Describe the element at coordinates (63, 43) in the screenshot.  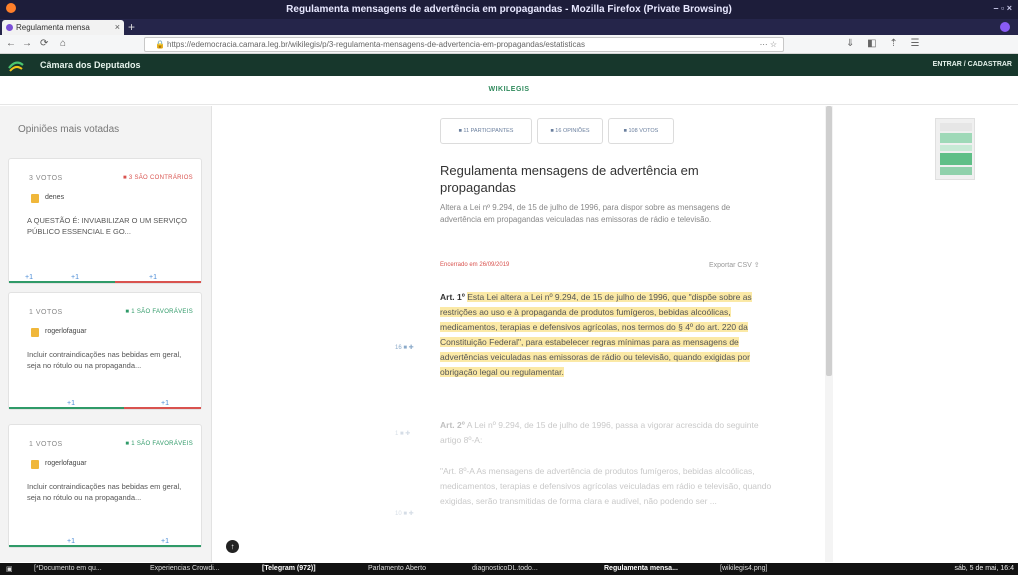
I see `home-button: ⌂` at that location.